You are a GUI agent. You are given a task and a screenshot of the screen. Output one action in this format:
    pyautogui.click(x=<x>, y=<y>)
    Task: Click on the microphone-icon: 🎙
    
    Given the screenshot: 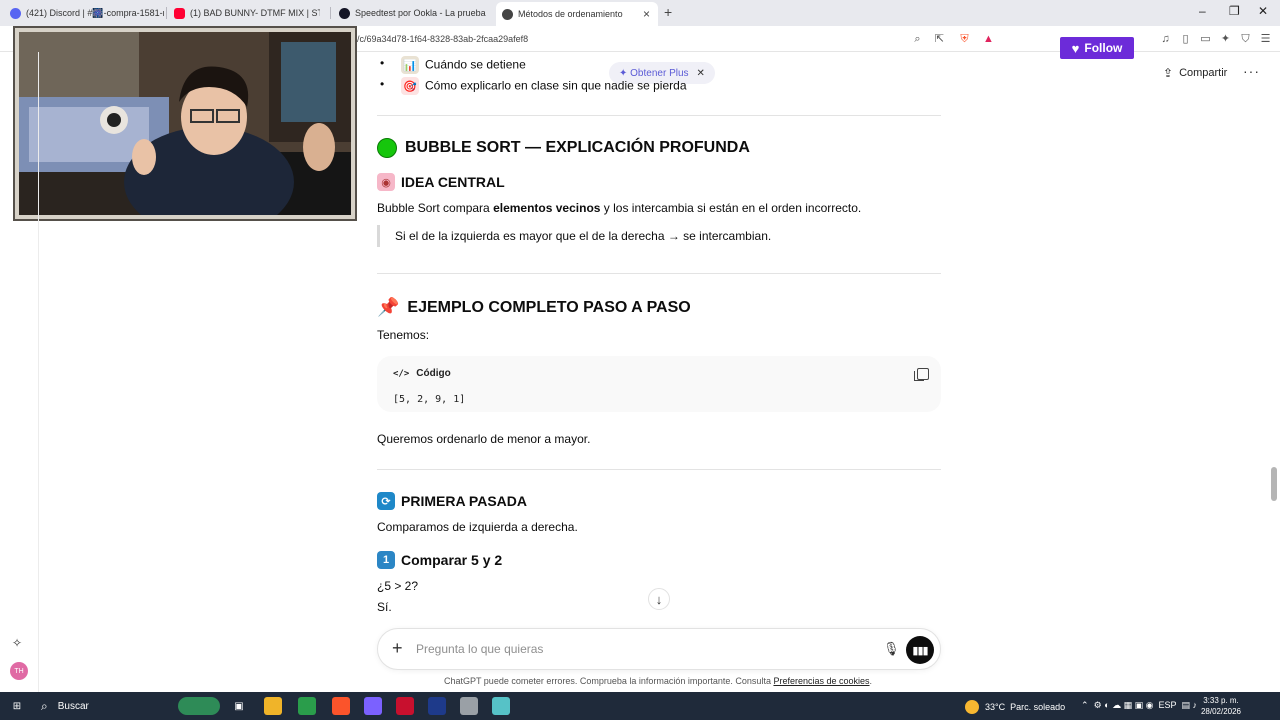 What is the action you would take?
    pyautogui.click(x=891, y=649)
    